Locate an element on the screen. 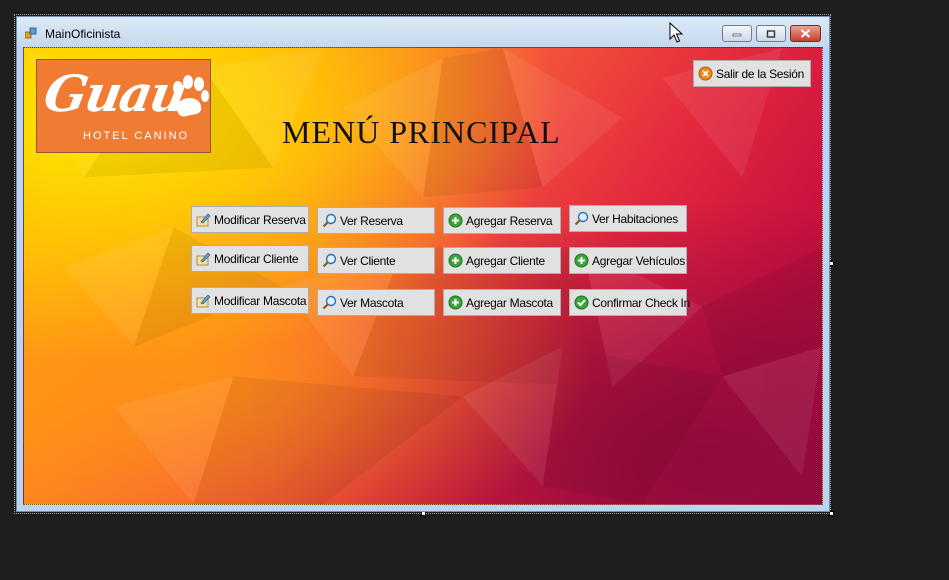  logout-label: Salir de la Sesión is located at coordinates (760, 73).